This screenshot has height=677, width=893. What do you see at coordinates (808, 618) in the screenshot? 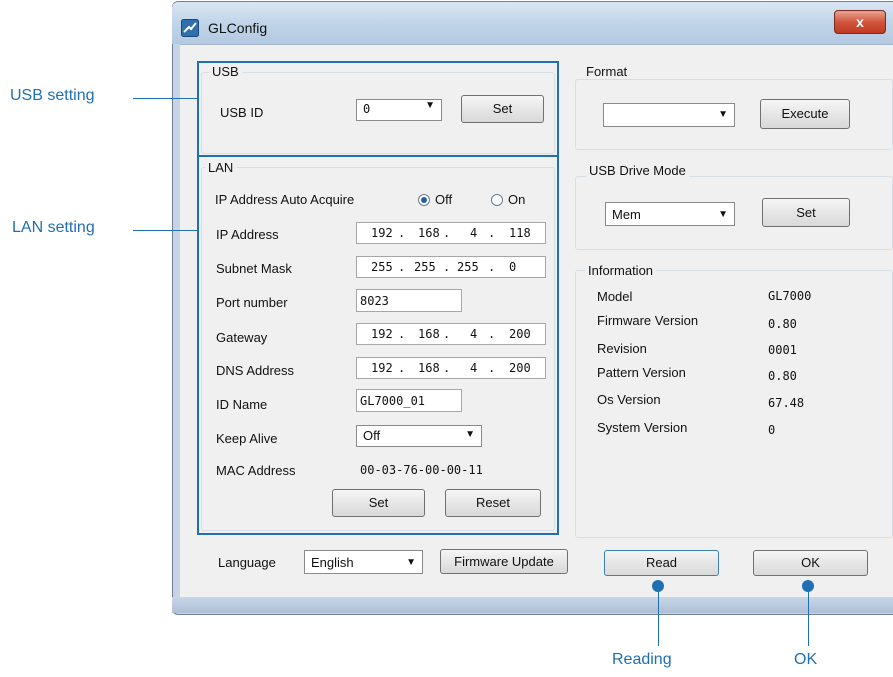
I see `ok-leader-line` at bounding box center [808, 618].